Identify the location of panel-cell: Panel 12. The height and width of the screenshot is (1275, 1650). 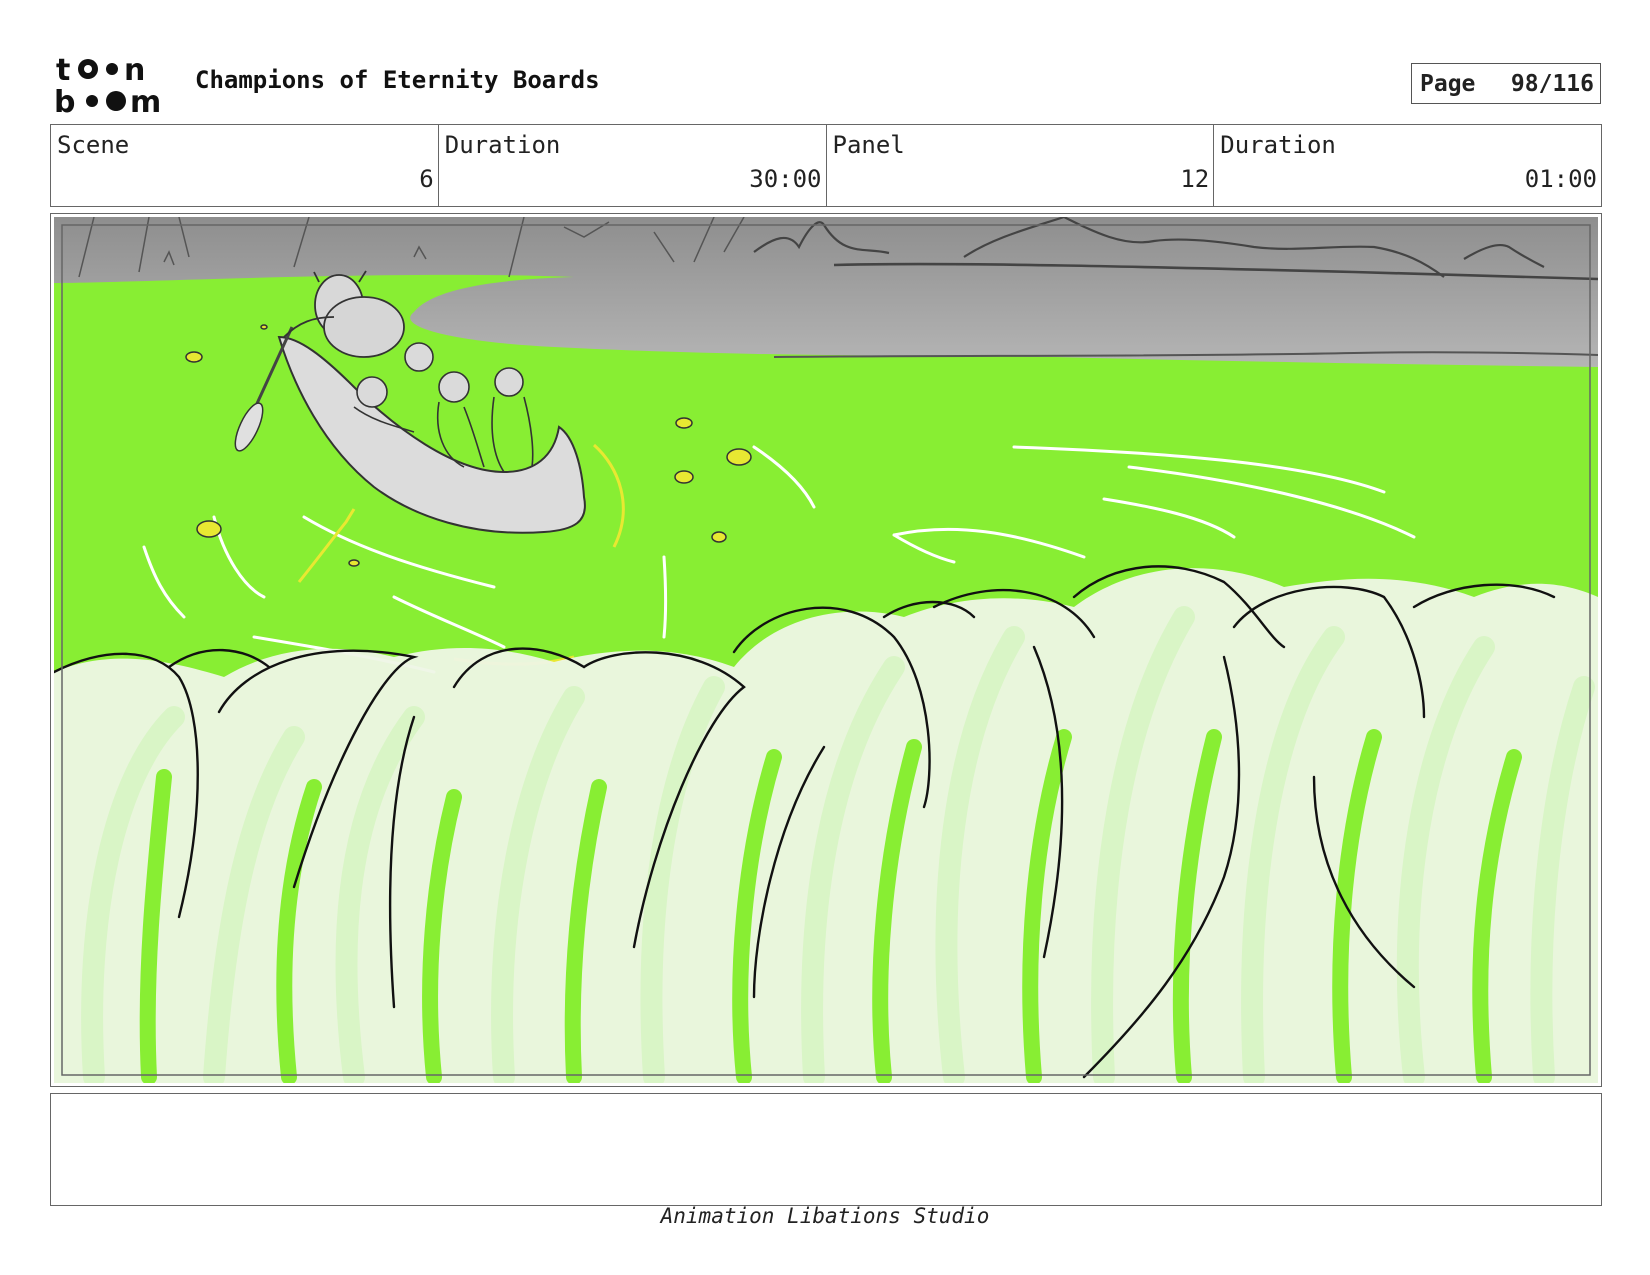
(1021, 165).